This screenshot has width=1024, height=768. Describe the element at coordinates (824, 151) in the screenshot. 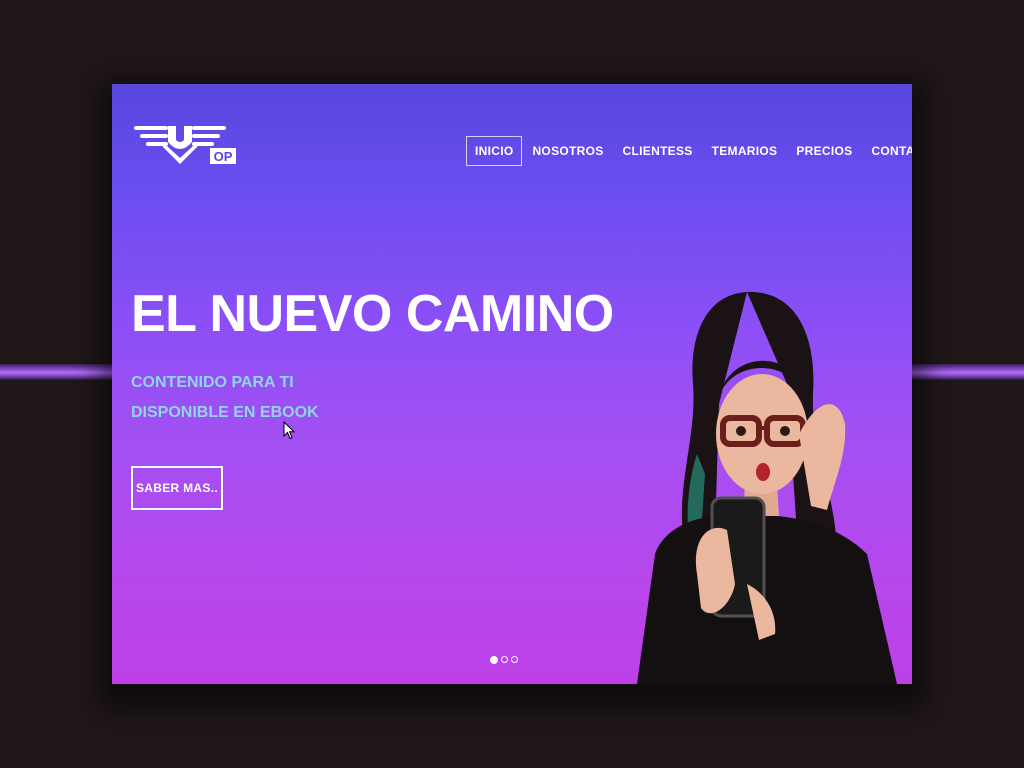

I see `nav-item-precios: PRECIOS` at that location.